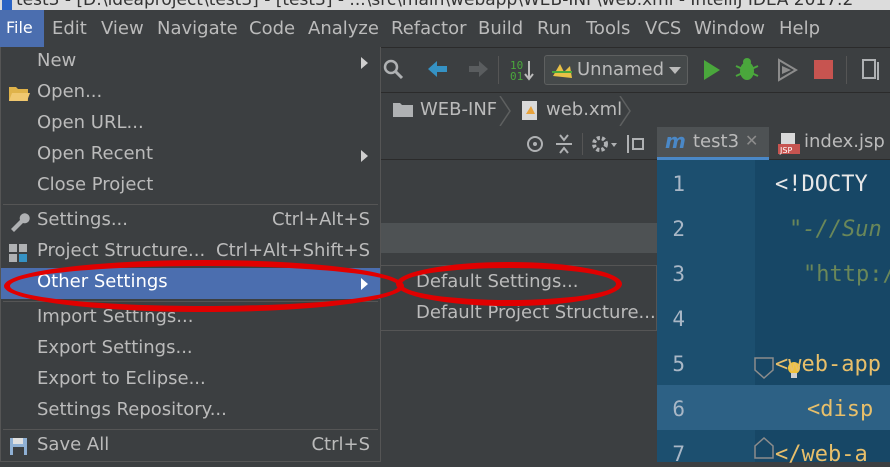  I want to click on project-tree-selected-row, so click(518, 238).